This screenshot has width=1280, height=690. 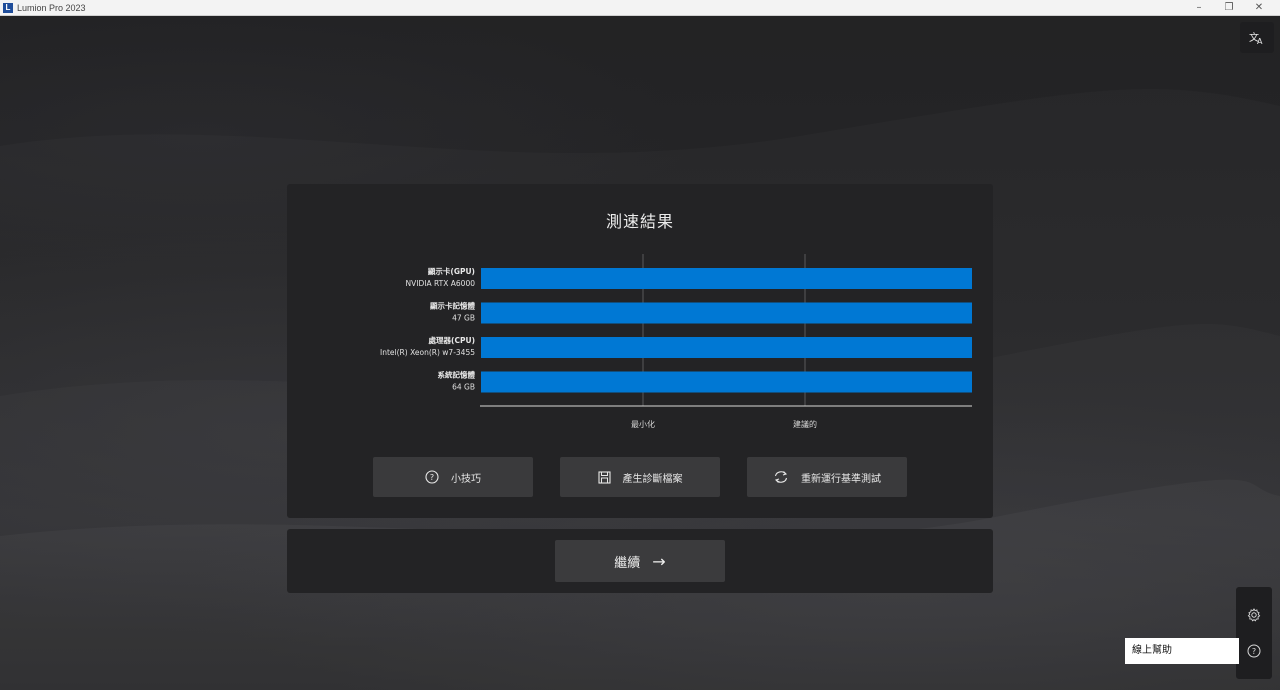 I want to click on continue-panel: 繼續 →, so click(x=640, y=561).